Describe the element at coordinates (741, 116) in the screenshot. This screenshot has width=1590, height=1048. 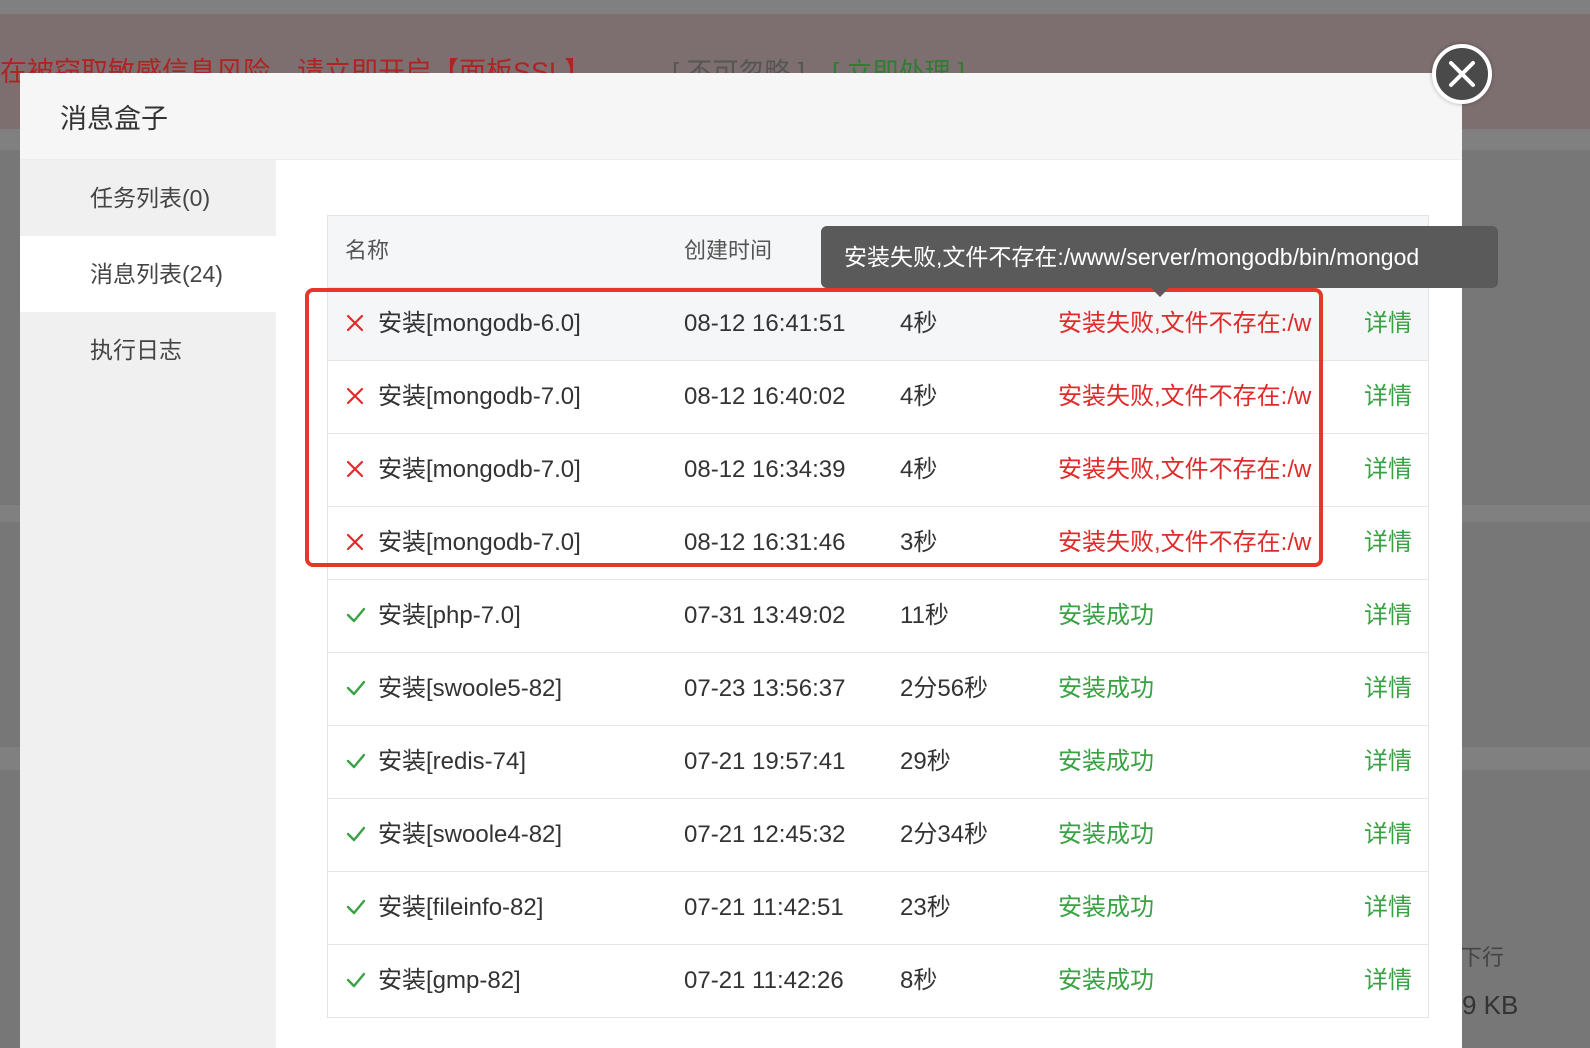
I see `modal-header: 消息盒子` at that location.